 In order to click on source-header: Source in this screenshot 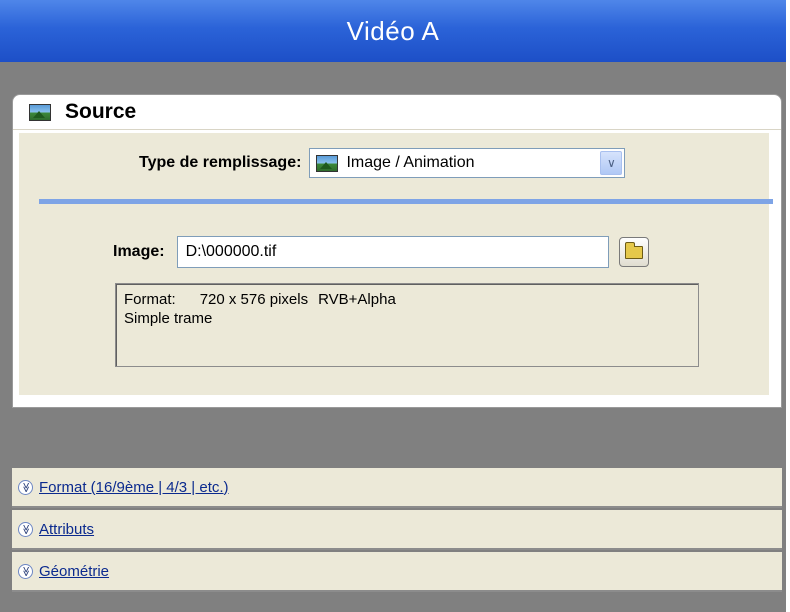, I will do `click(397, 112)`.